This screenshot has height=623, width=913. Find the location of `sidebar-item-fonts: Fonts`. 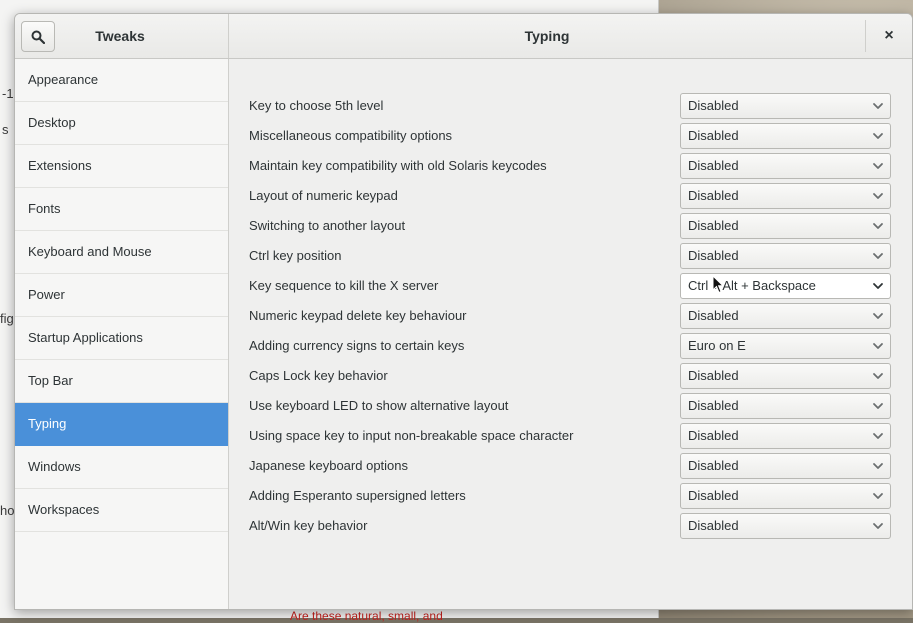

sidebar-item-fonts: Fonts is located at coordinates (121, 209).